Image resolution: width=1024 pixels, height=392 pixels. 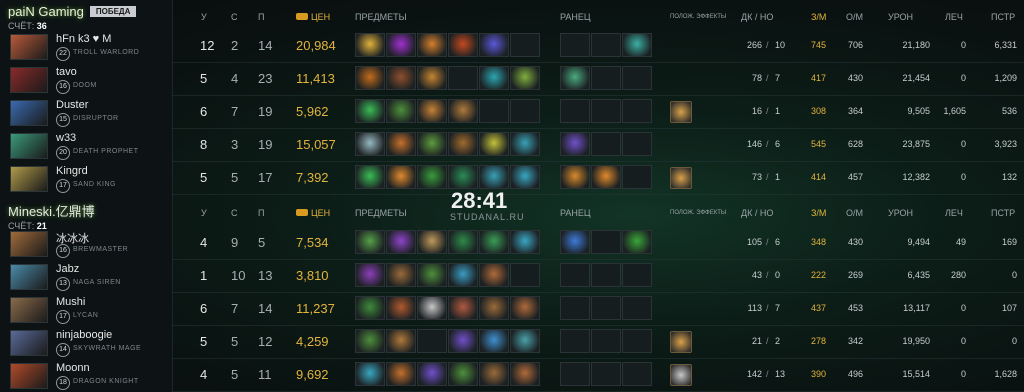 I want to click on player-card: Kingrd 17 SAND KING, so click(x=86, y=178).